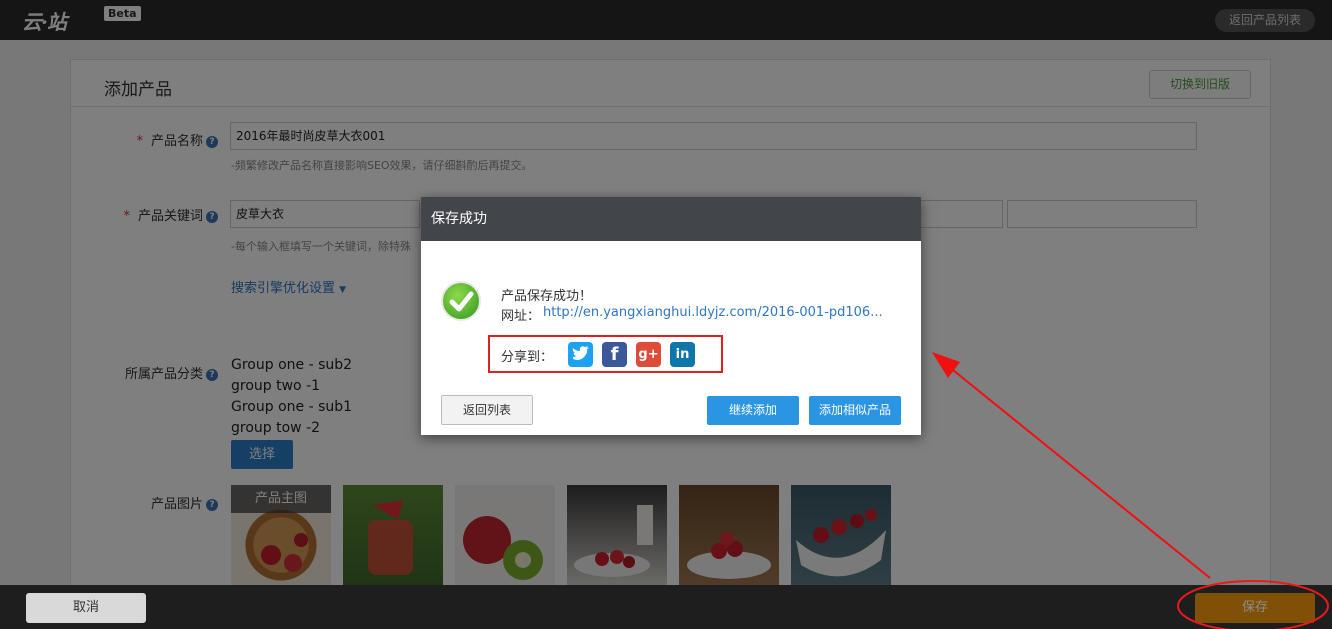 This screenshot has width=1332, height=629. Describe the element at coordinates (682, 354) in the screenshot. I see `linkedin-icon: in` at that location.